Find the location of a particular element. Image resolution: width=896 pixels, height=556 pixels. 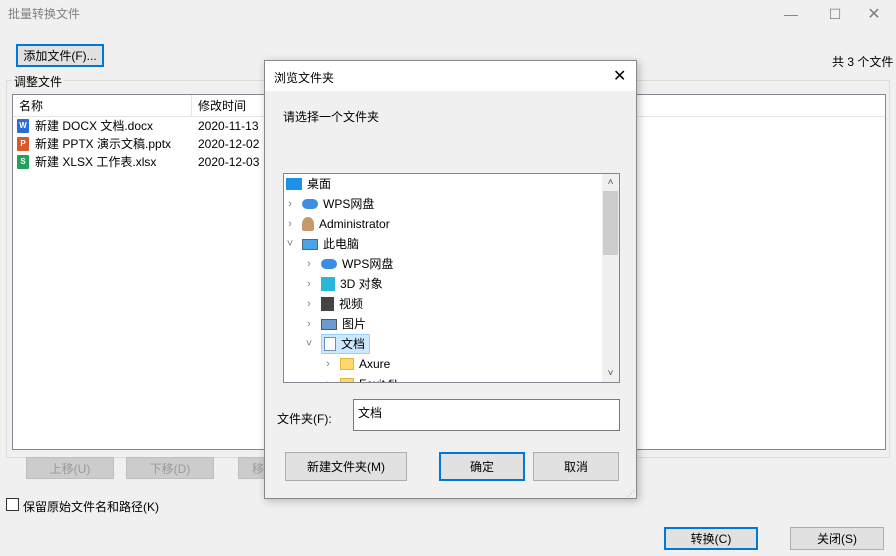

tree-item-label: 文档 is located at coordinates (353, 344).